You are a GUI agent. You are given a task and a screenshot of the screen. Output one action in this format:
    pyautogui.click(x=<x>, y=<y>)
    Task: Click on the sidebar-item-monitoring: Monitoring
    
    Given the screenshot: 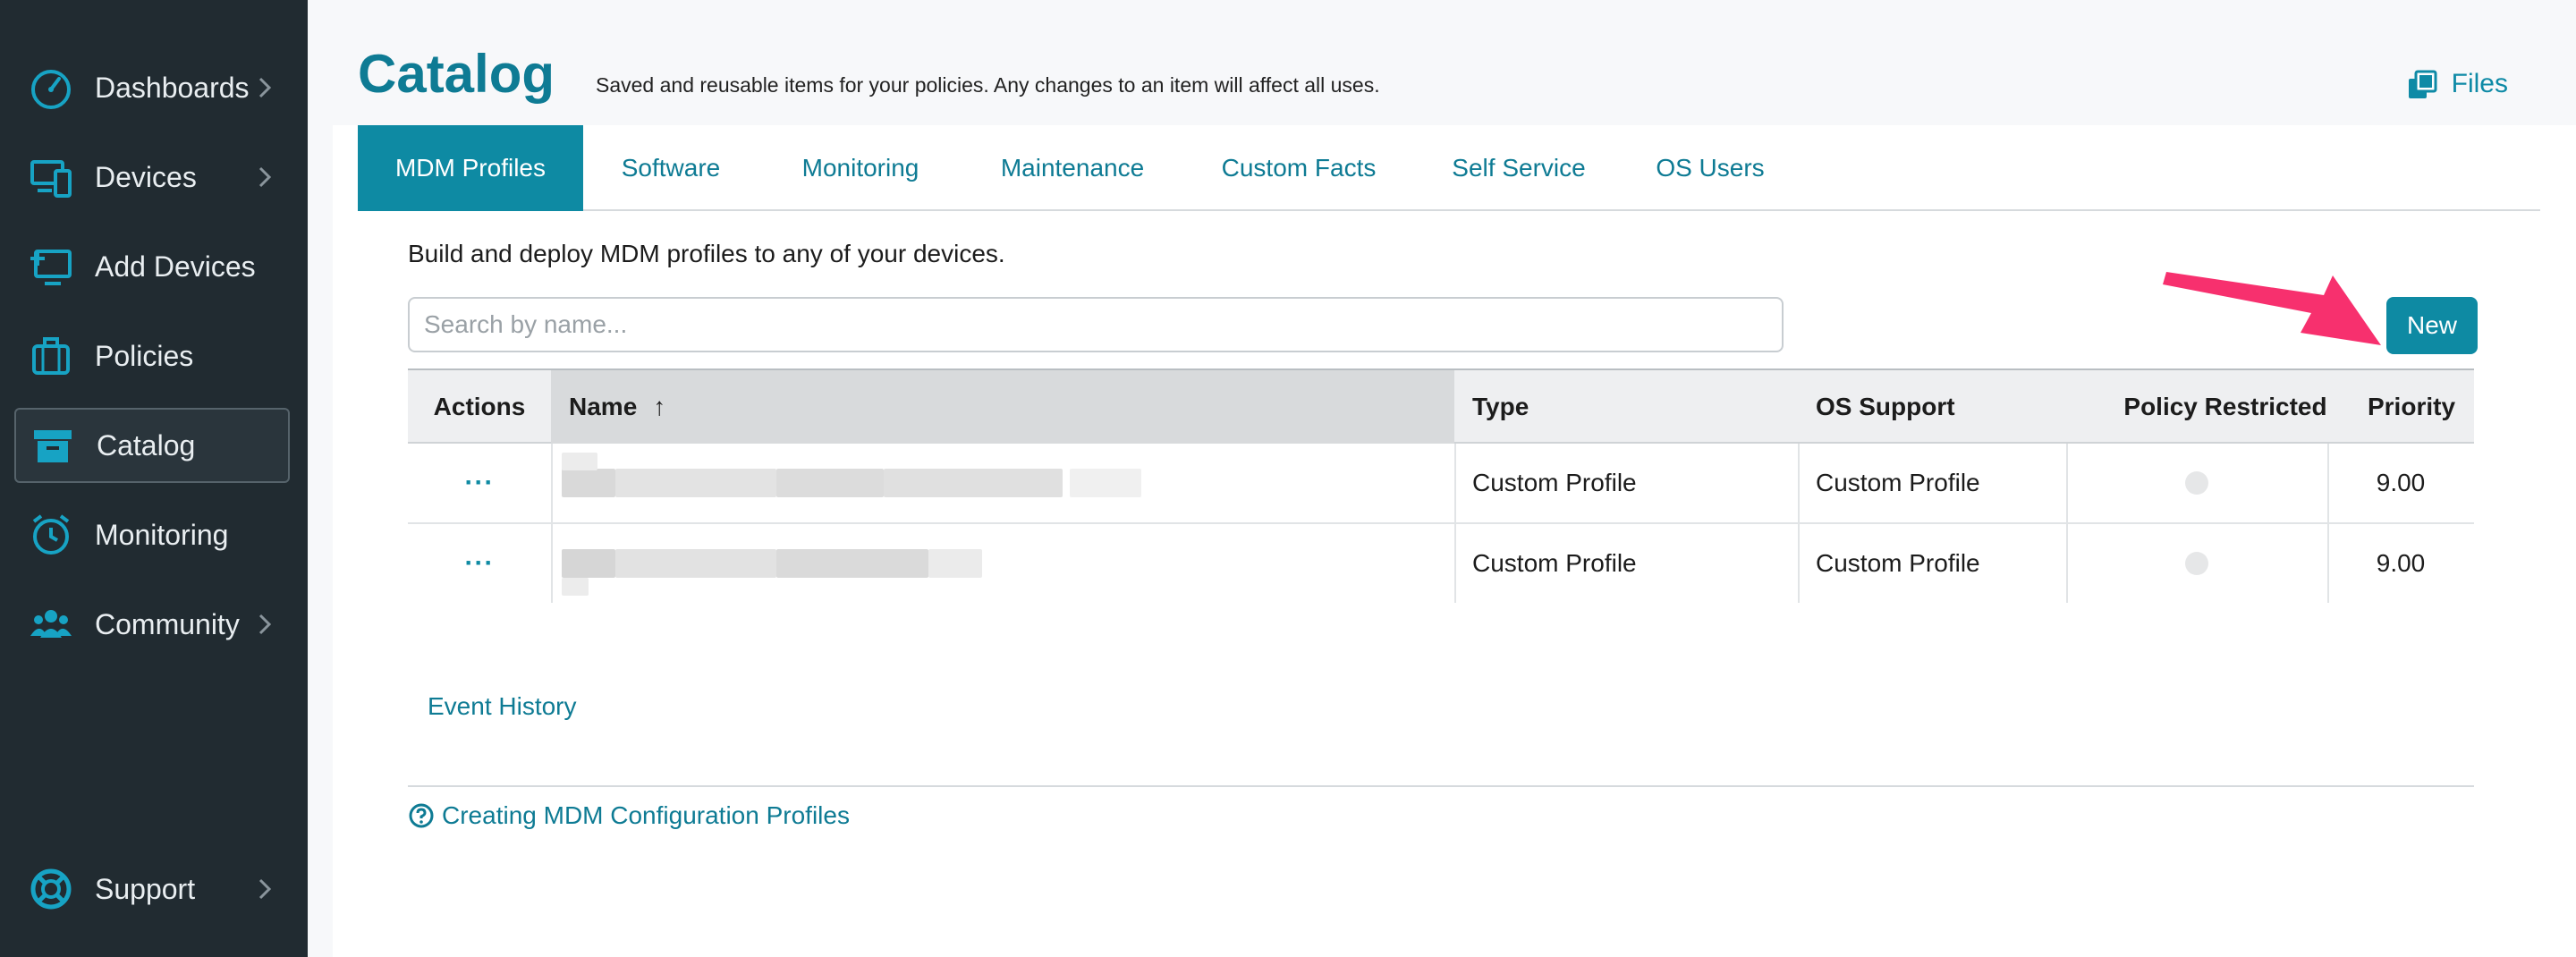 What is the action you would take?
    pyautogui.click(x=152, y=534)
    